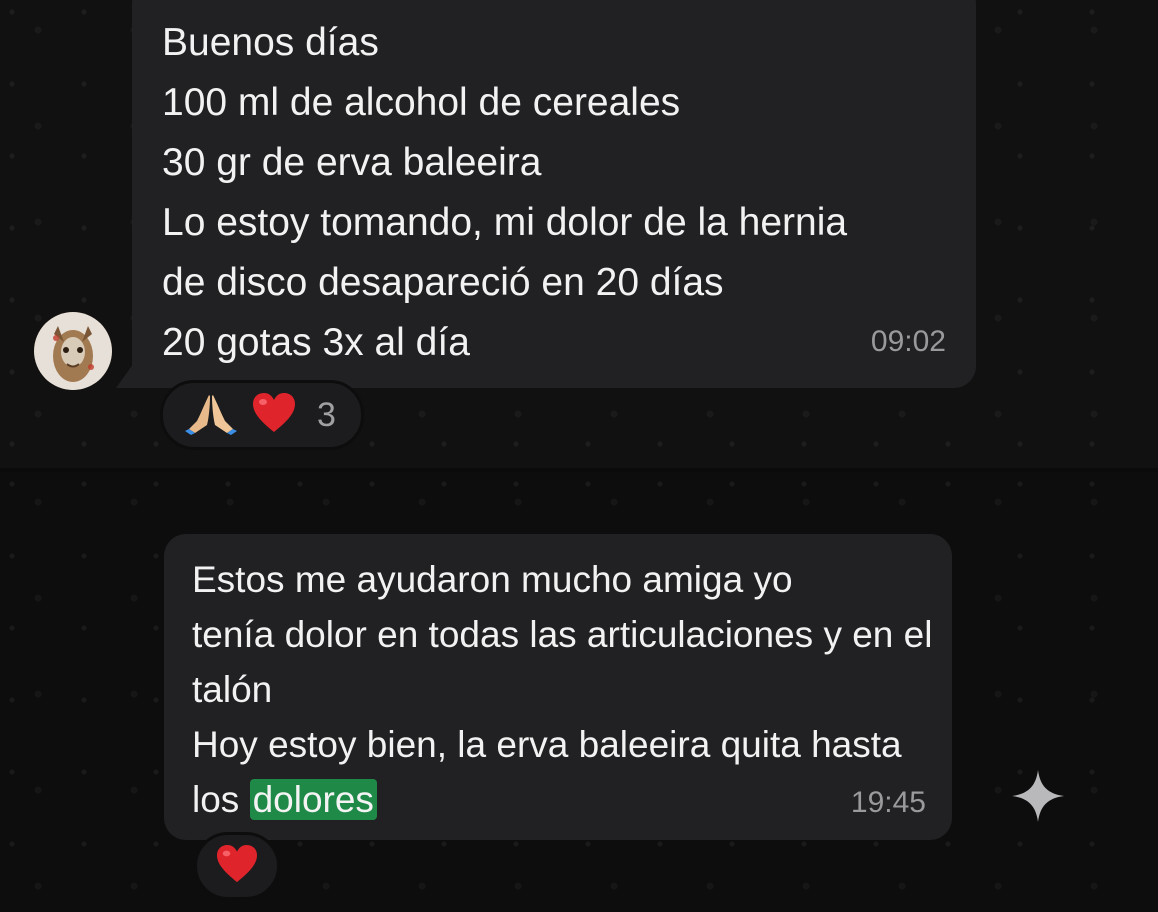 This screenshot has width=1158, height=912. I want to click on message-line-last: los dolores, so click(559, 799).